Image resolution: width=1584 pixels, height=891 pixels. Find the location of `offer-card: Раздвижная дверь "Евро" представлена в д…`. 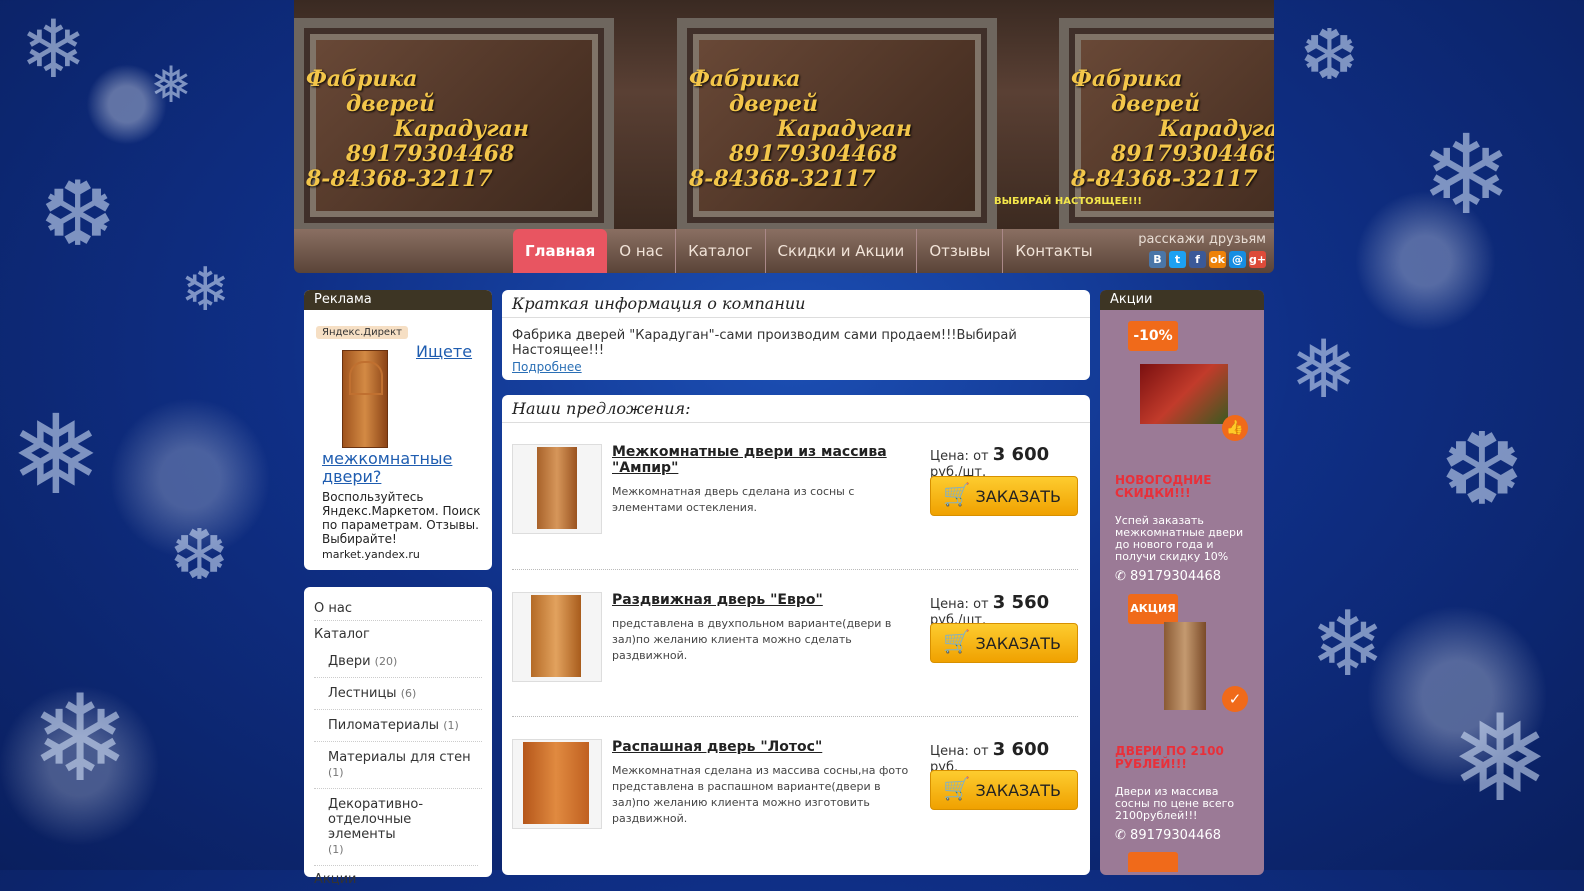

offer-card: Раздвижная дверь "Евро" представлена в д… is located at coordinates (795, 652).